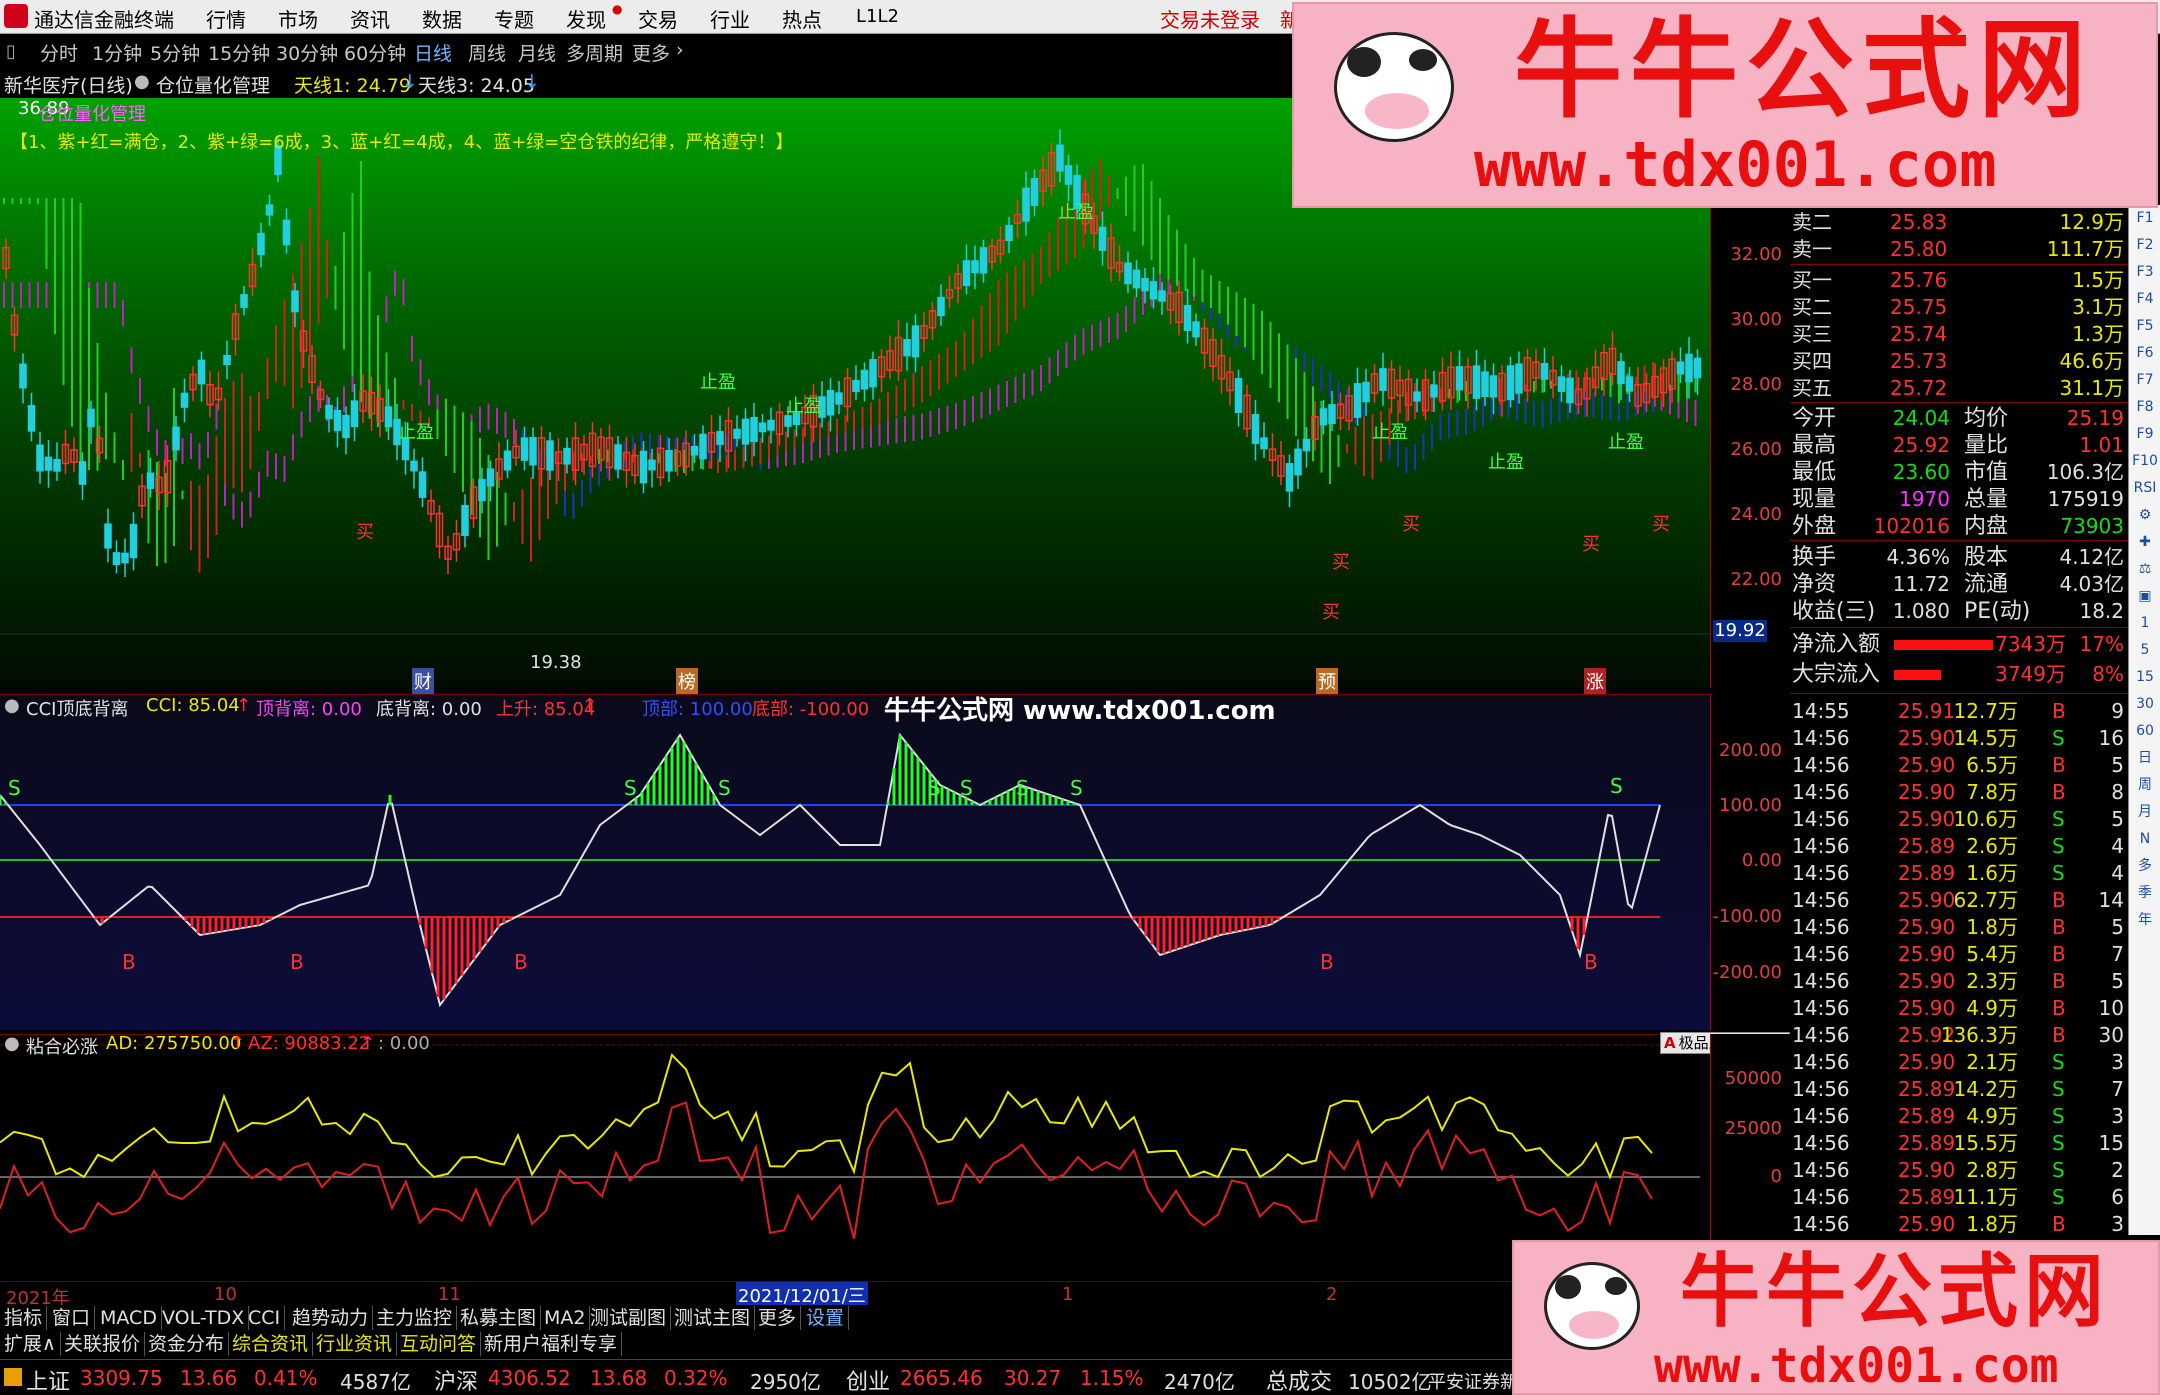 This screenshot has height=1395, width=2160. What do you see at coordinates (2145, 920) in the screenshot?
I see `toolbar-button: 年` at bounding box center [2145, 920].